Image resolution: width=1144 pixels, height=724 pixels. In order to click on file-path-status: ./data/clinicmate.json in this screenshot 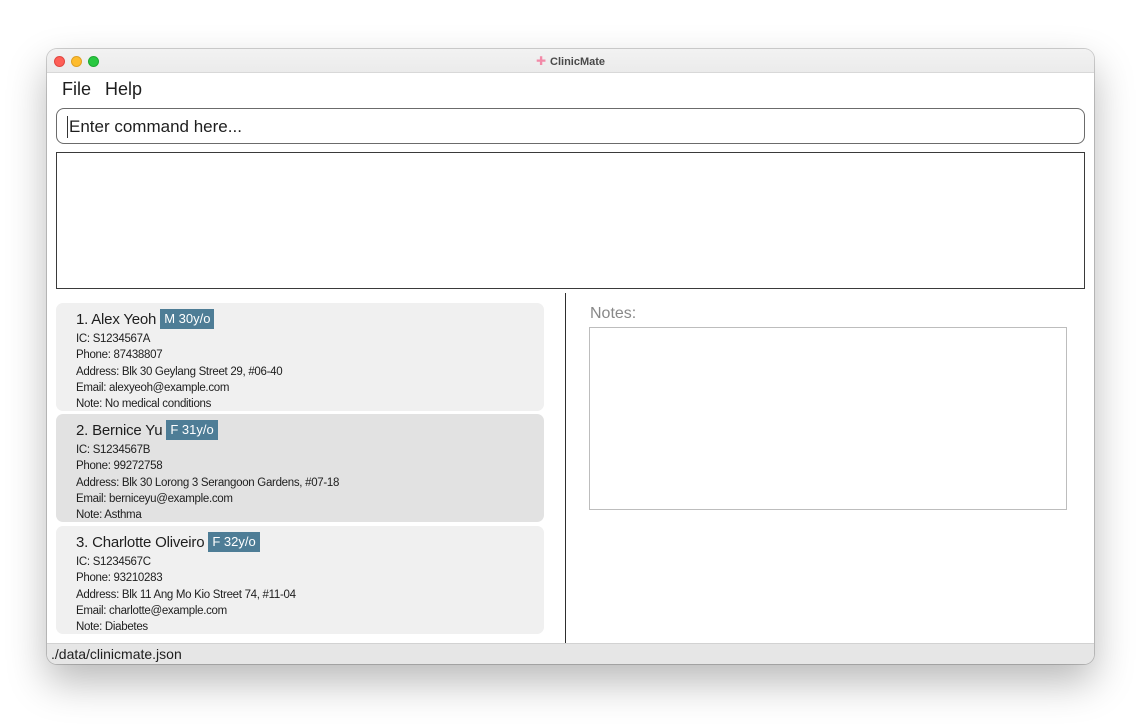, I will do `click(116, 654)`.